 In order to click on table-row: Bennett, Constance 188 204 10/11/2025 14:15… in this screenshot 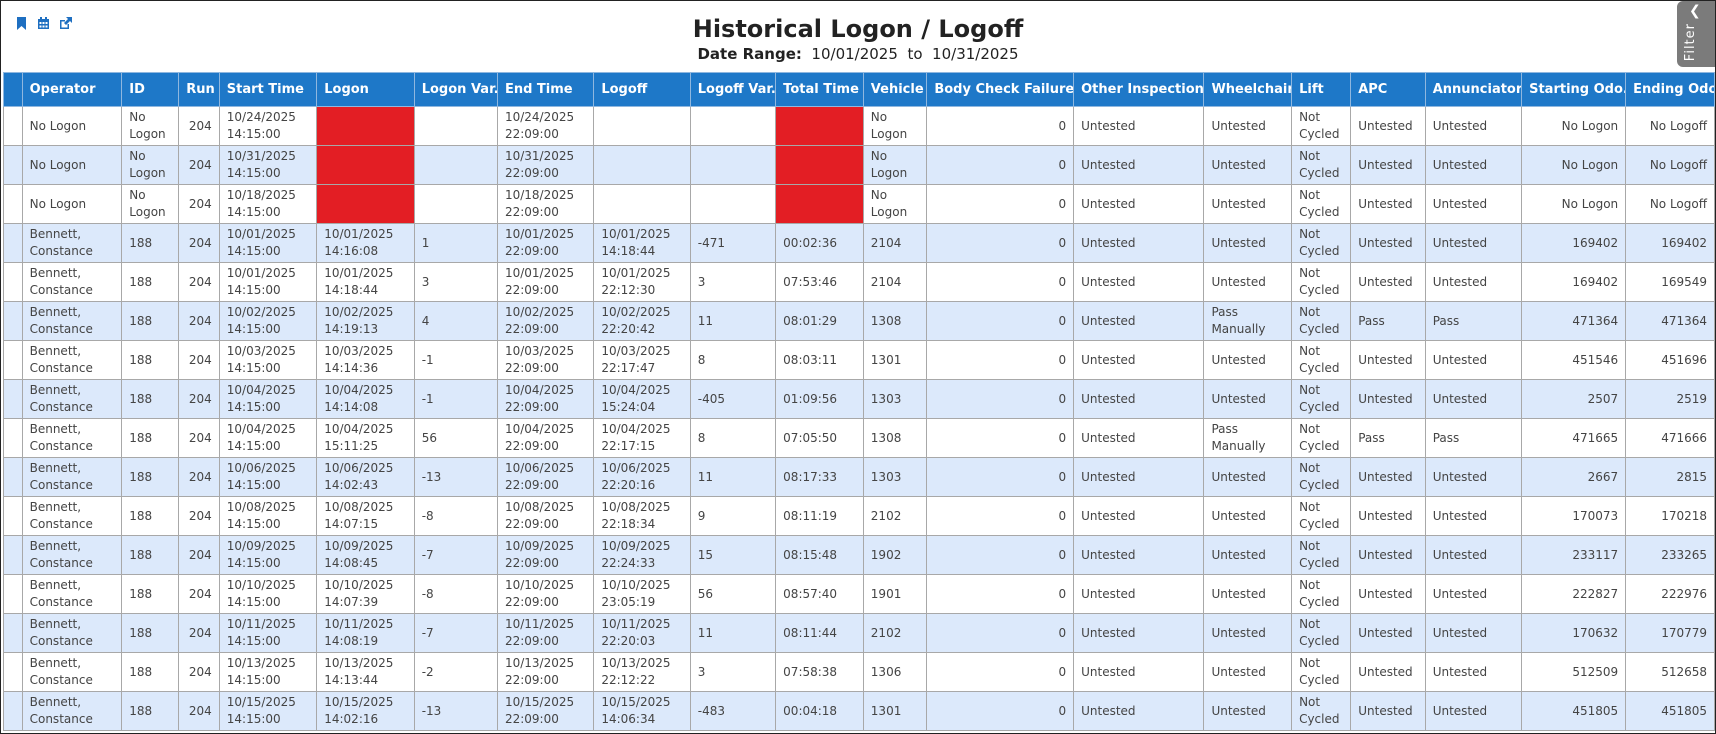, I will do `click(859, 633)`.